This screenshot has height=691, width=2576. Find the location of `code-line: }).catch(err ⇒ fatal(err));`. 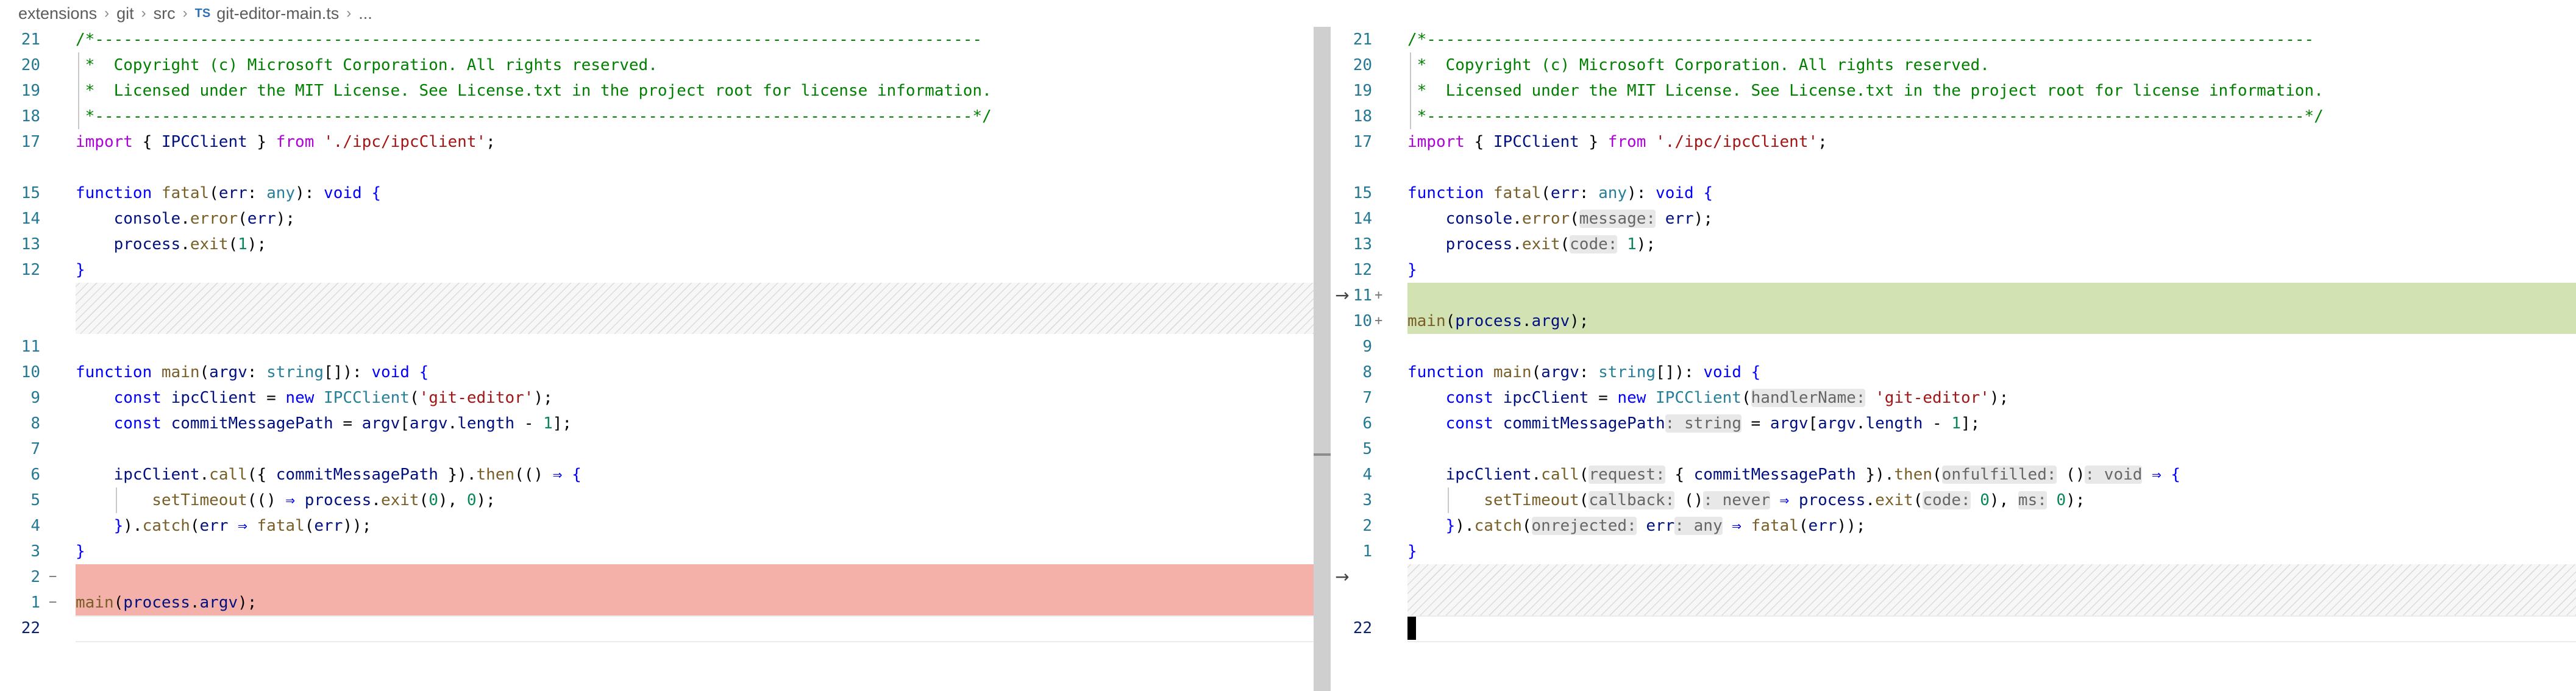

code-line: }).catch(err ⇒ fatal(err)); is located at coordinates (242, 526).